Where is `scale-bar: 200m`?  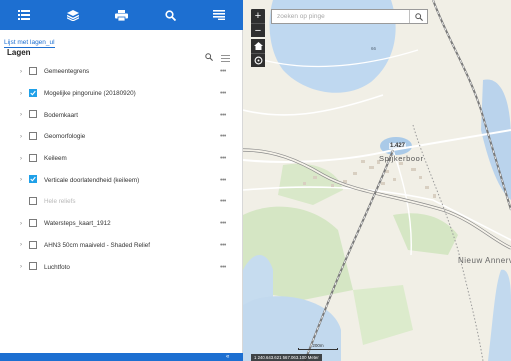
scale-bar: 200m is located at coordinates (318, 346).